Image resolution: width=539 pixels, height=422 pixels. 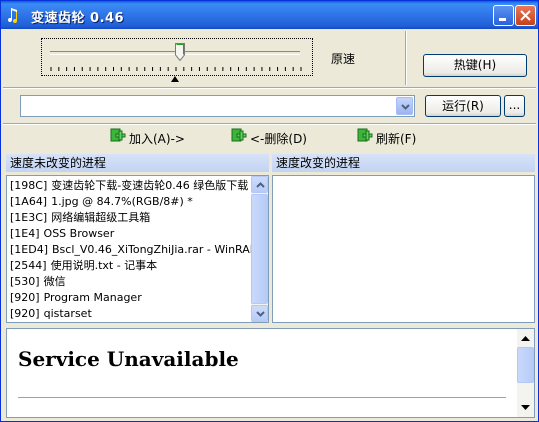 I want to click on close-button, so click(x=525, y=15).